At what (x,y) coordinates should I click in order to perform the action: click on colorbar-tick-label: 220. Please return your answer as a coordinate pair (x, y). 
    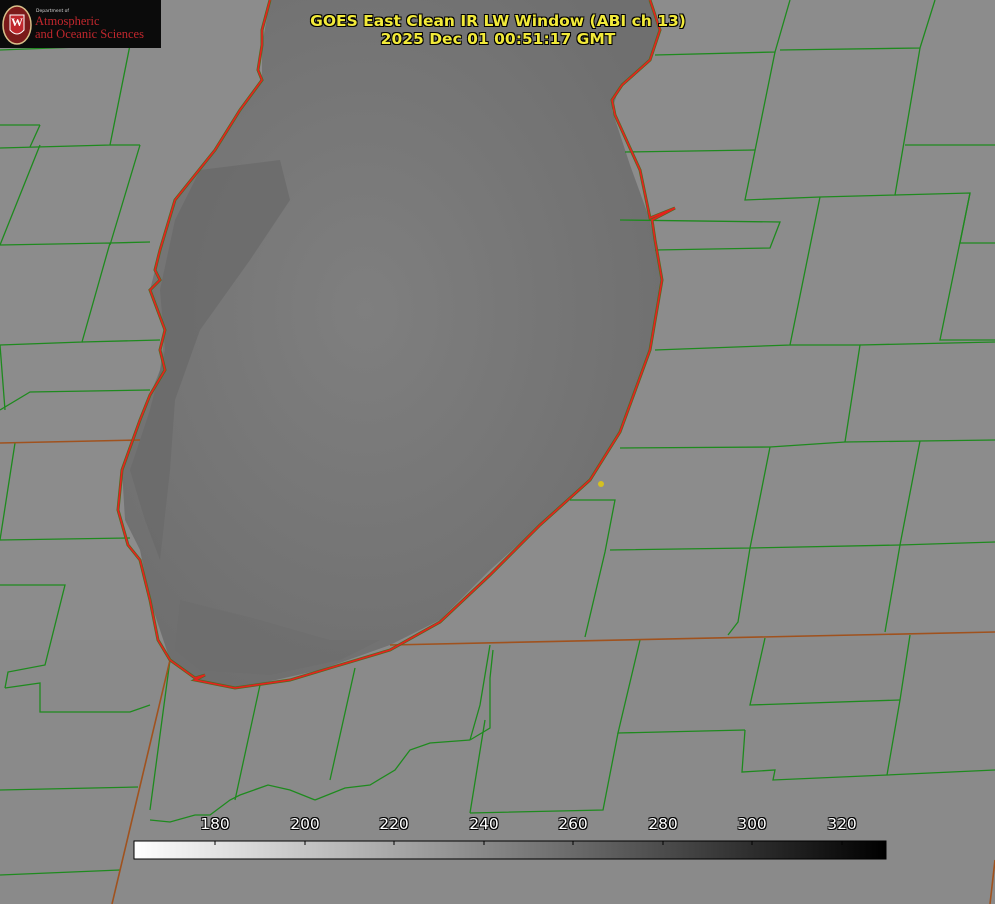
    Looking at the image, I should click on (394, 824).